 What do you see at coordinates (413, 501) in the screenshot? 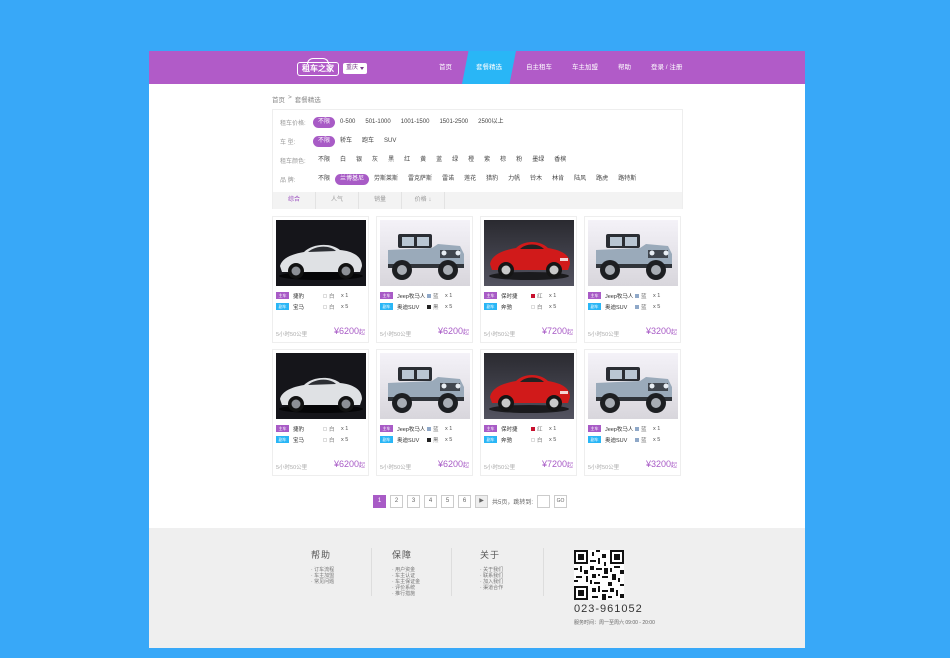
I see `page-button: 3` at bounding box center [413, 501].